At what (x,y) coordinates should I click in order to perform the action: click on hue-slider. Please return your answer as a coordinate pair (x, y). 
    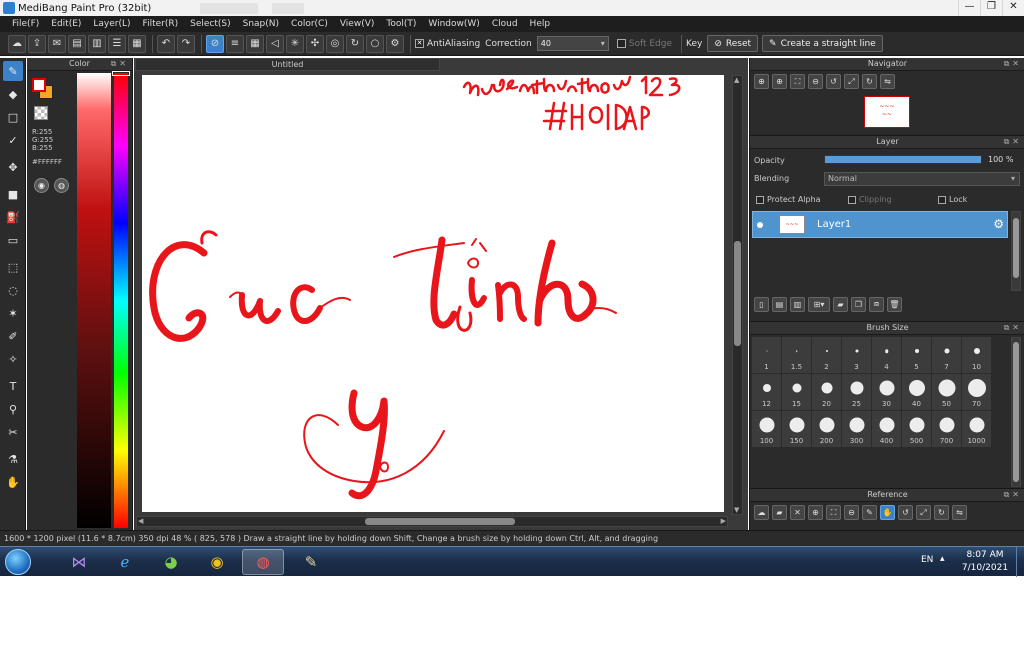
    Looking at the image, I should click on (121, 300).